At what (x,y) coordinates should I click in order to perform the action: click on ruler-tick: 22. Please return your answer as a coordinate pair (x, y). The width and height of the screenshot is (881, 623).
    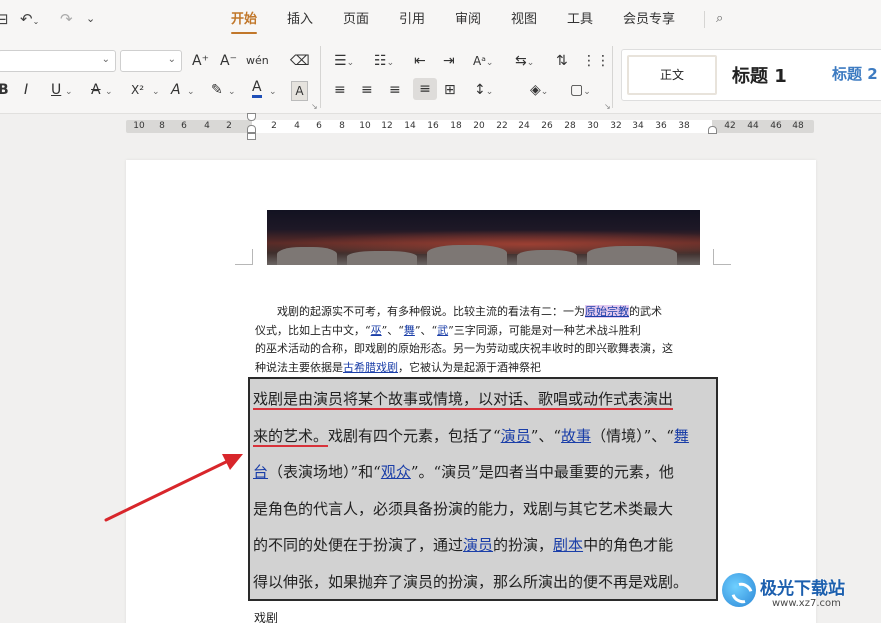
    Looking at the image, I should click on (502, 126).